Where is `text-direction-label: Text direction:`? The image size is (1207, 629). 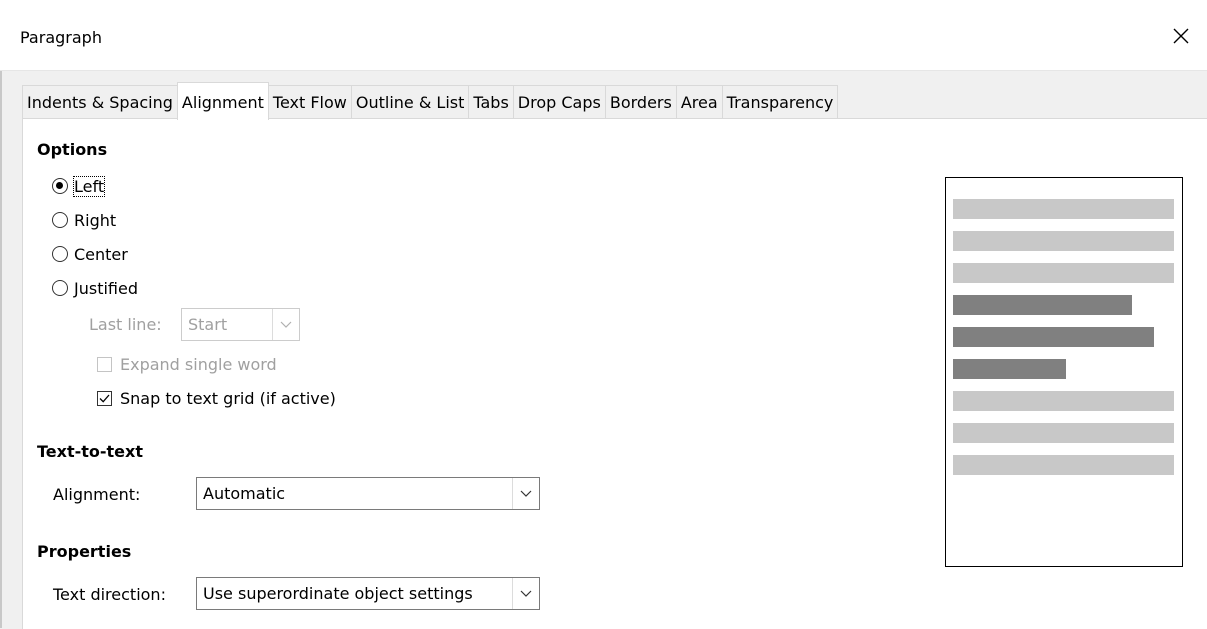
text-direction-label: Text direction: is located at coordinates (109, 594).